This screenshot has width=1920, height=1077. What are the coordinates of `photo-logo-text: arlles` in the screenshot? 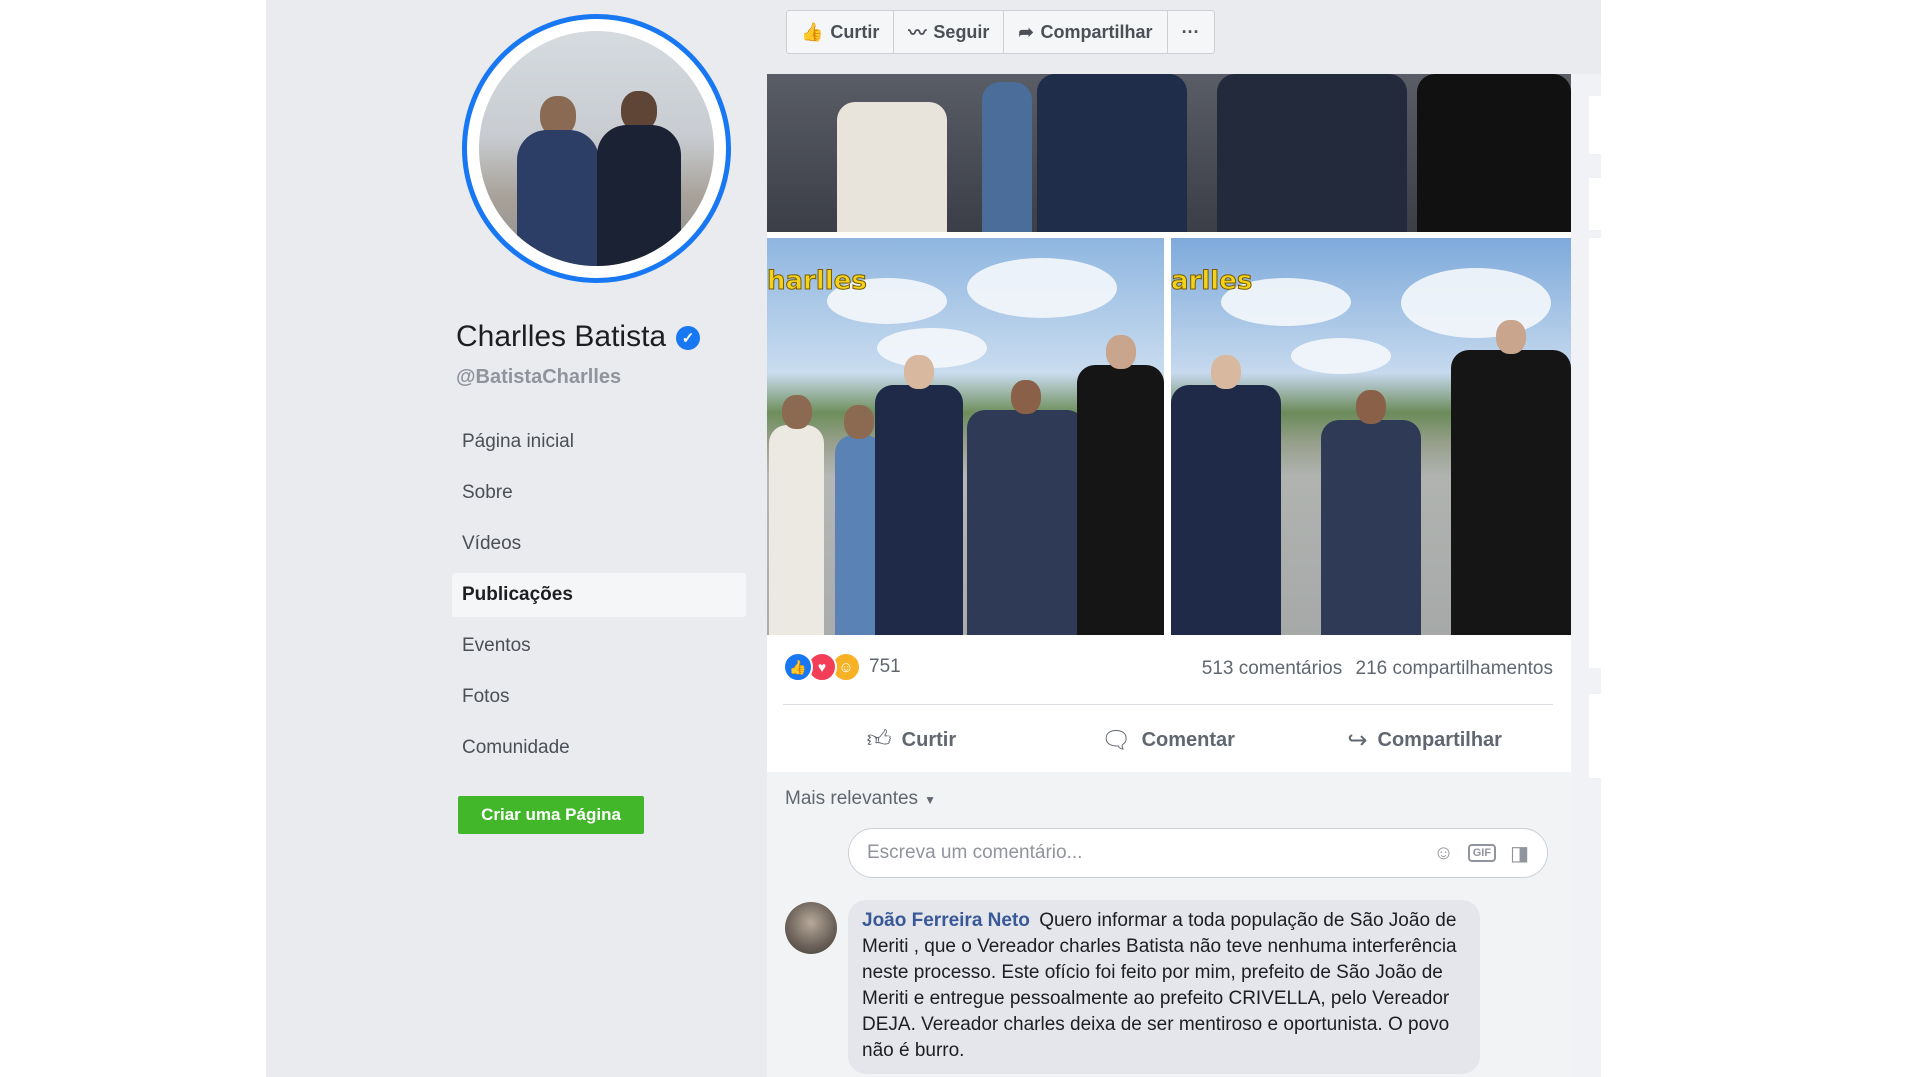 It's located at (1212, 281).